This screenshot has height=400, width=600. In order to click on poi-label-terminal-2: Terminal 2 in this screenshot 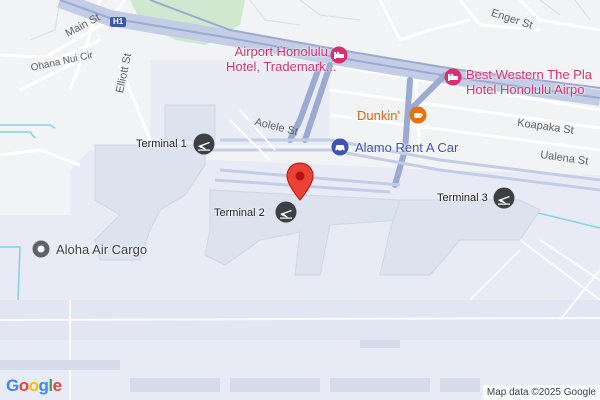, I will do `click(239, 213)`.